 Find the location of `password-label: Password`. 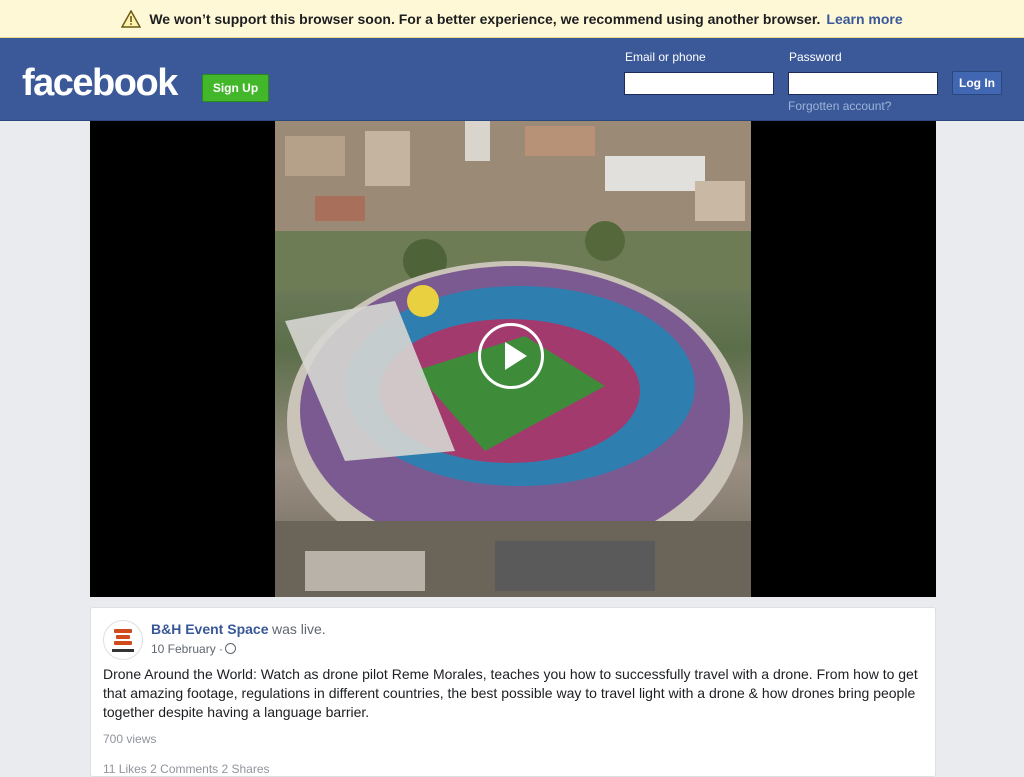

password-label: Password is located at coordinates (815, 57).